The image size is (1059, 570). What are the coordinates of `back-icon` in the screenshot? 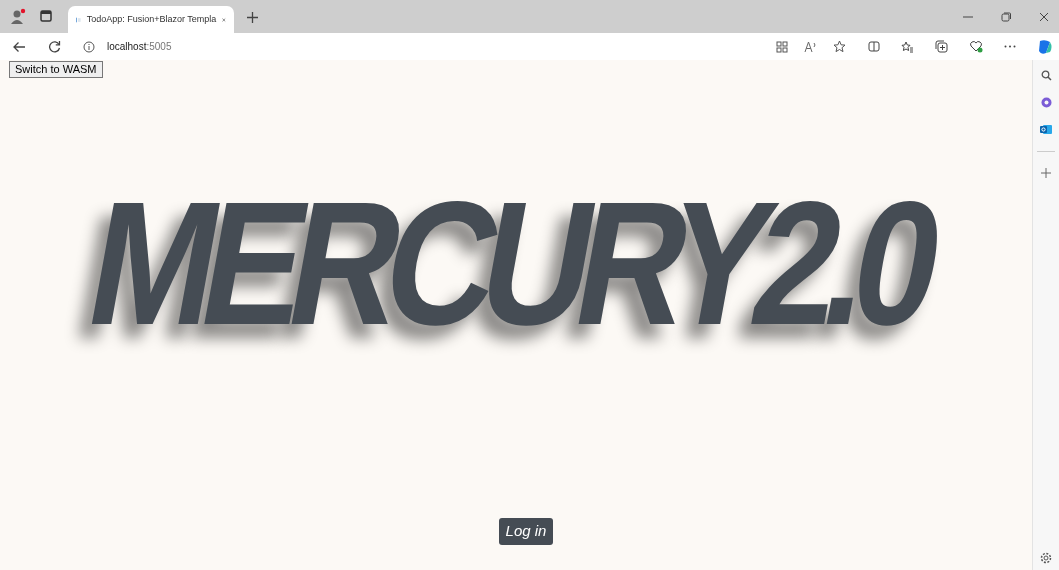 It's located at (19, 46).